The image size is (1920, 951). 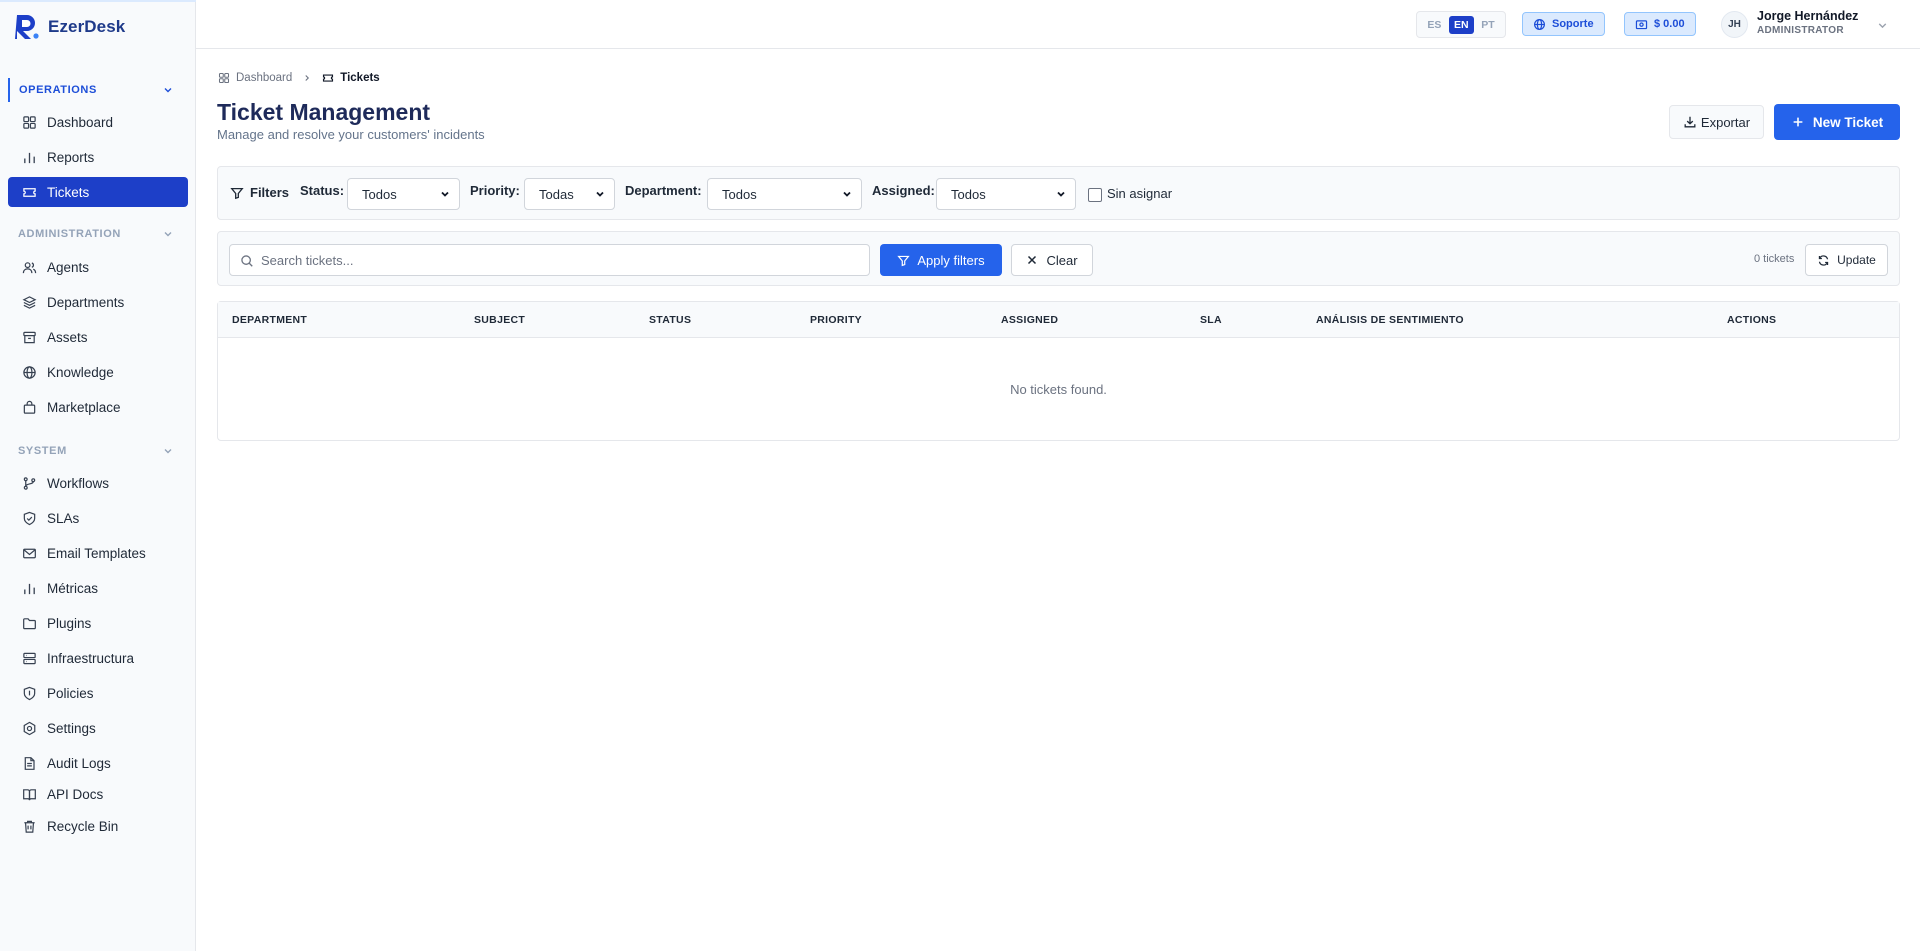 What do you see at coordinates (1006, 194) in the screenshot?
I see `assigned-select: Todos` at bounding box center [1006, 194].